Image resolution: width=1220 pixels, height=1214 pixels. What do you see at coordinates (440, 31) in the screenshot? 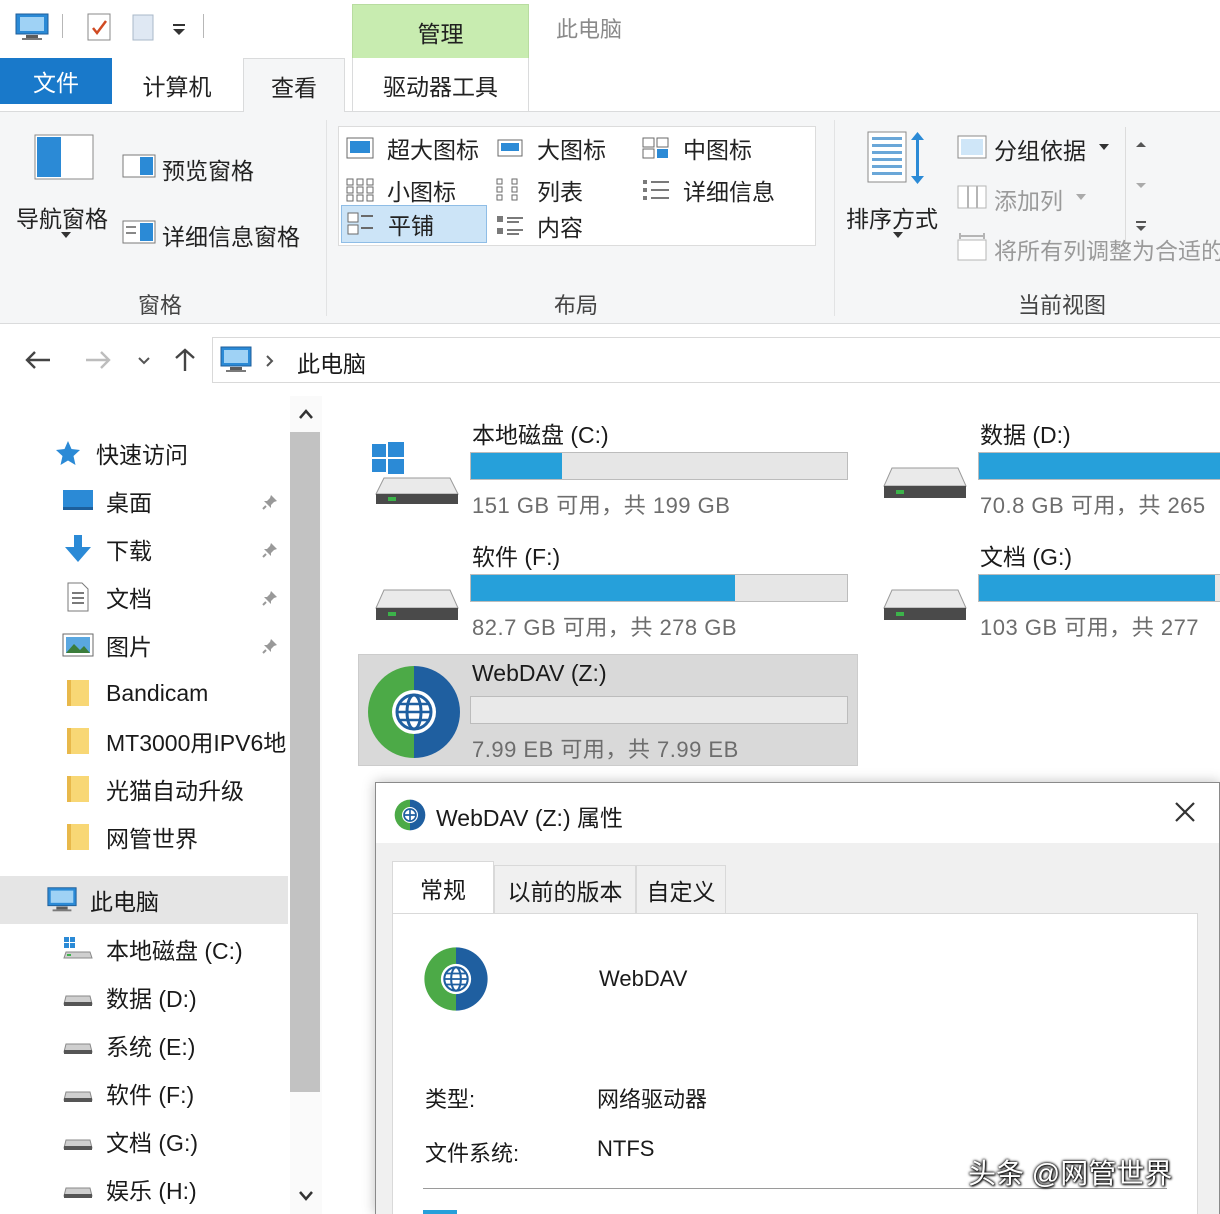
I see `manage-context-tab: 管理` at bounding box center [440, 31].